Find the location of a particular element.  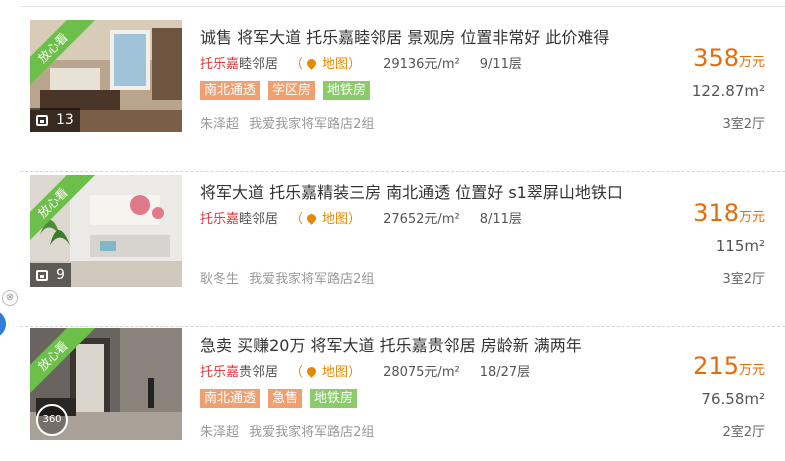

unit-price: 28075元/m² is located at coordinates (421, 372).